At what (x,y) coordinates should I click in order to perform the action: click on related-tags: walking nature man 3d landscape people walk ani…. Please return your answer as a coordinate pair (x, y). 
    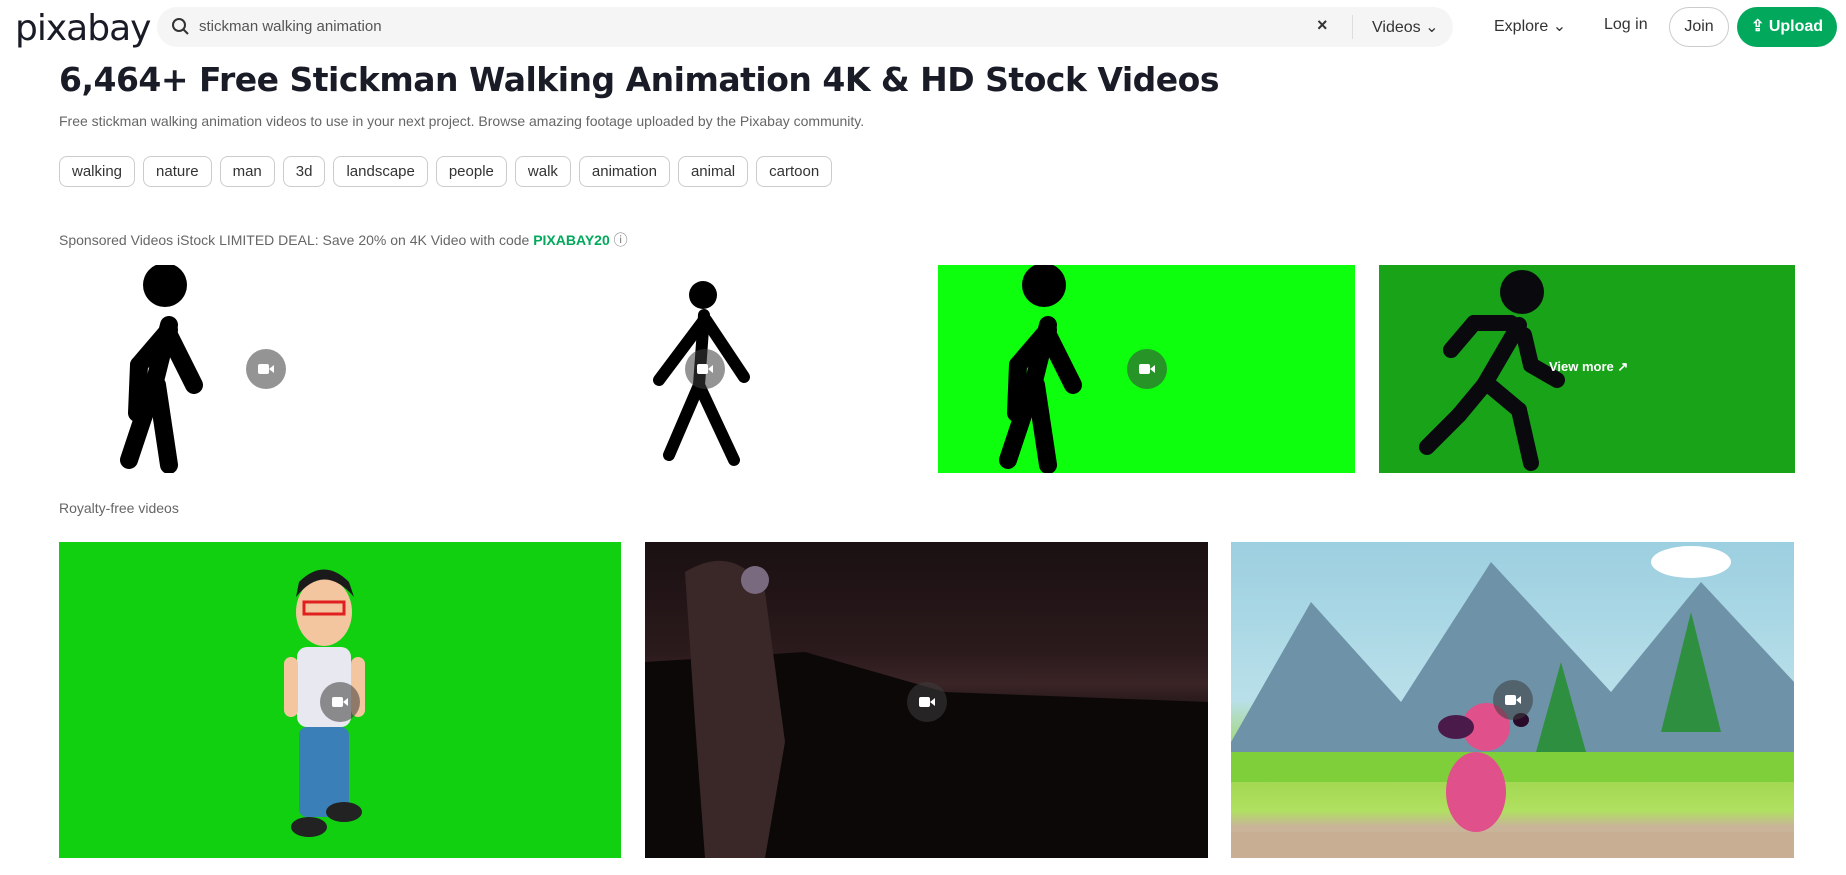
    Looking at the image, I should click on (446, 171).